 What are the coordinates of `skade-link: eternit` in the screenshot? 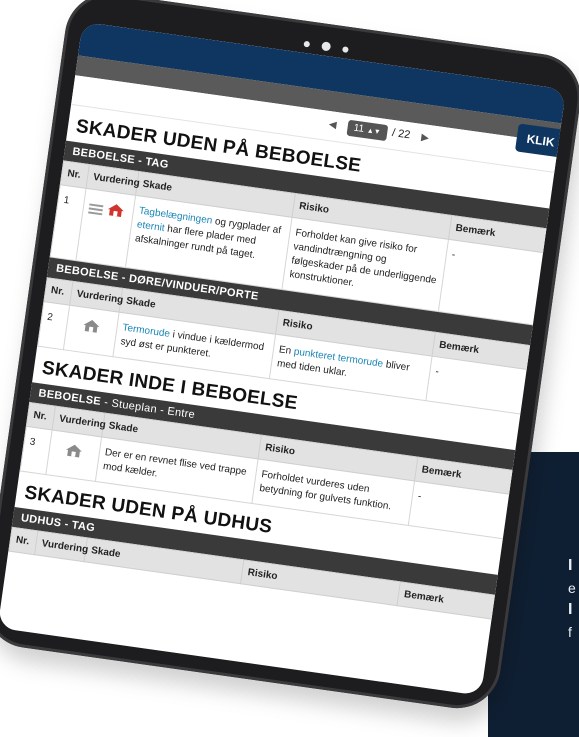 It's located at (150, 226).